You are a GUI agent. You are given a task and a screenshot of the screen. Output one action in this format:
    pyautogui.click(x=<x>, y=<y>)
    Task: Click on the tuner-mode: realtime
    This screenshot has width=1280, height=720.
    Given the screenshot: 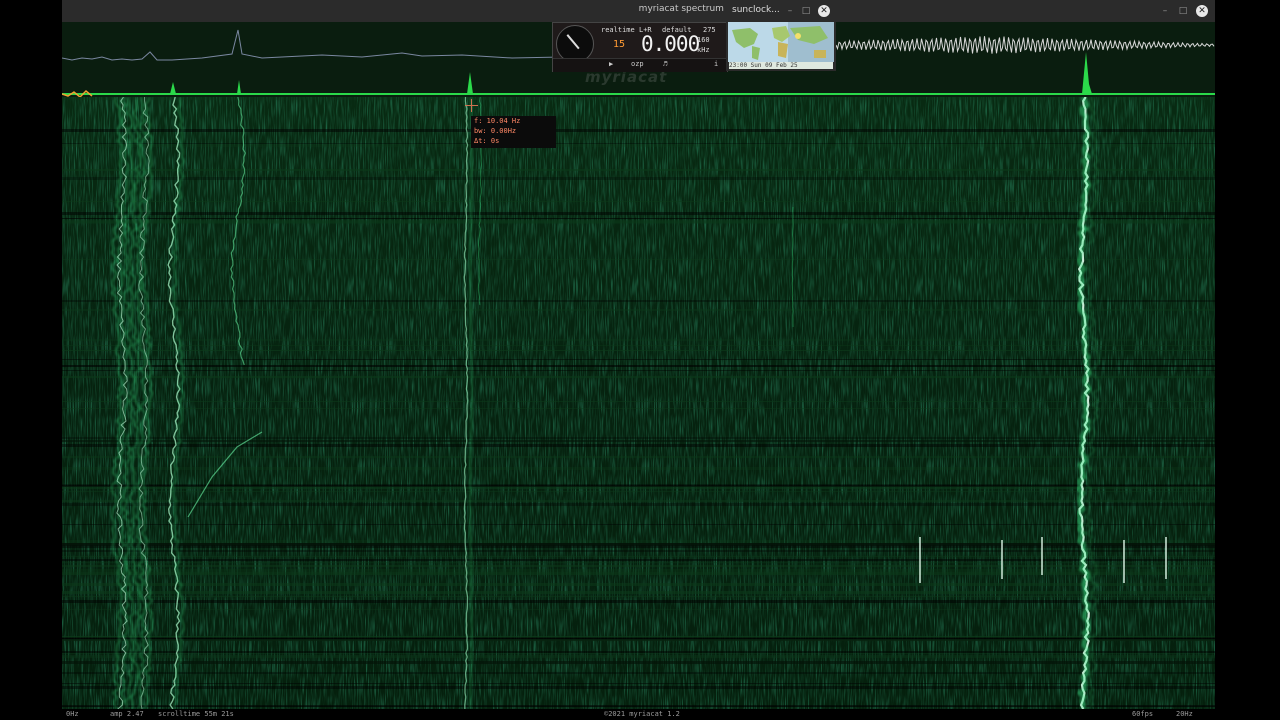 What is the action you would take?
    pyautogui.click(x=618, y=30)
    